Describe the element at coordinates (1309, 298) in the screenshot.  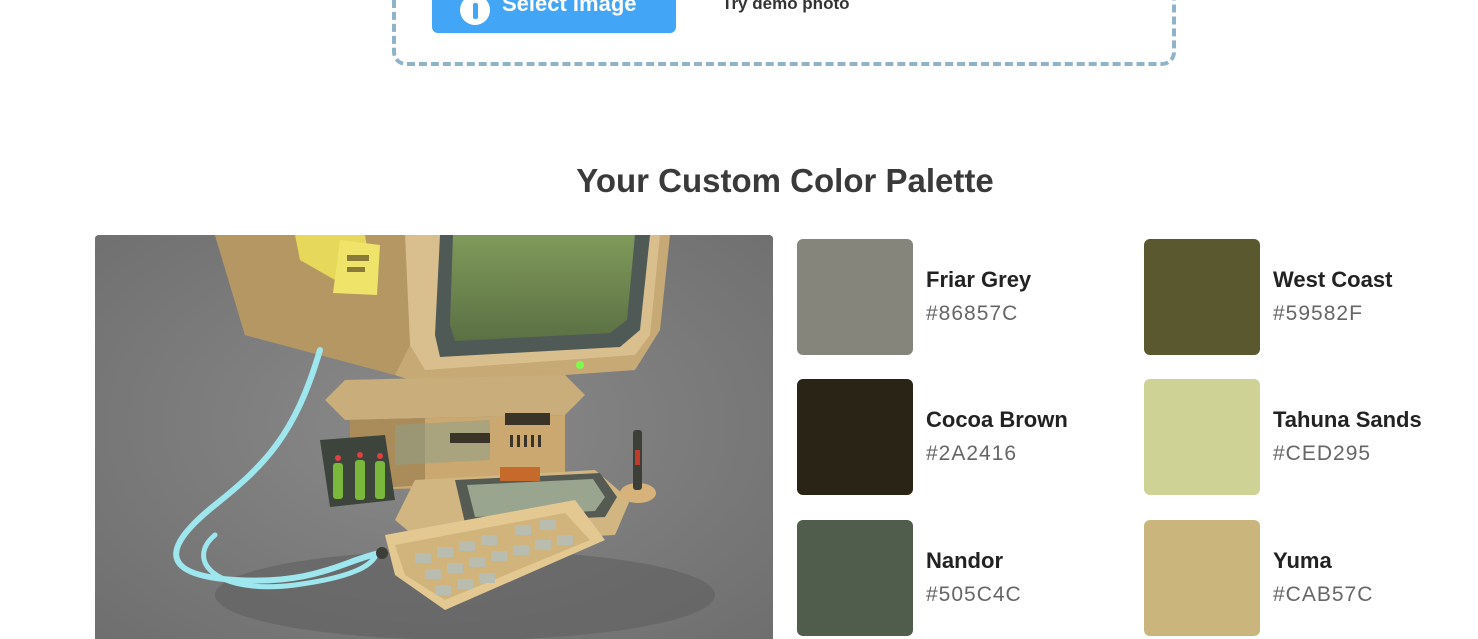
I see `palette-color-item: West Coast #59582F` at that location.